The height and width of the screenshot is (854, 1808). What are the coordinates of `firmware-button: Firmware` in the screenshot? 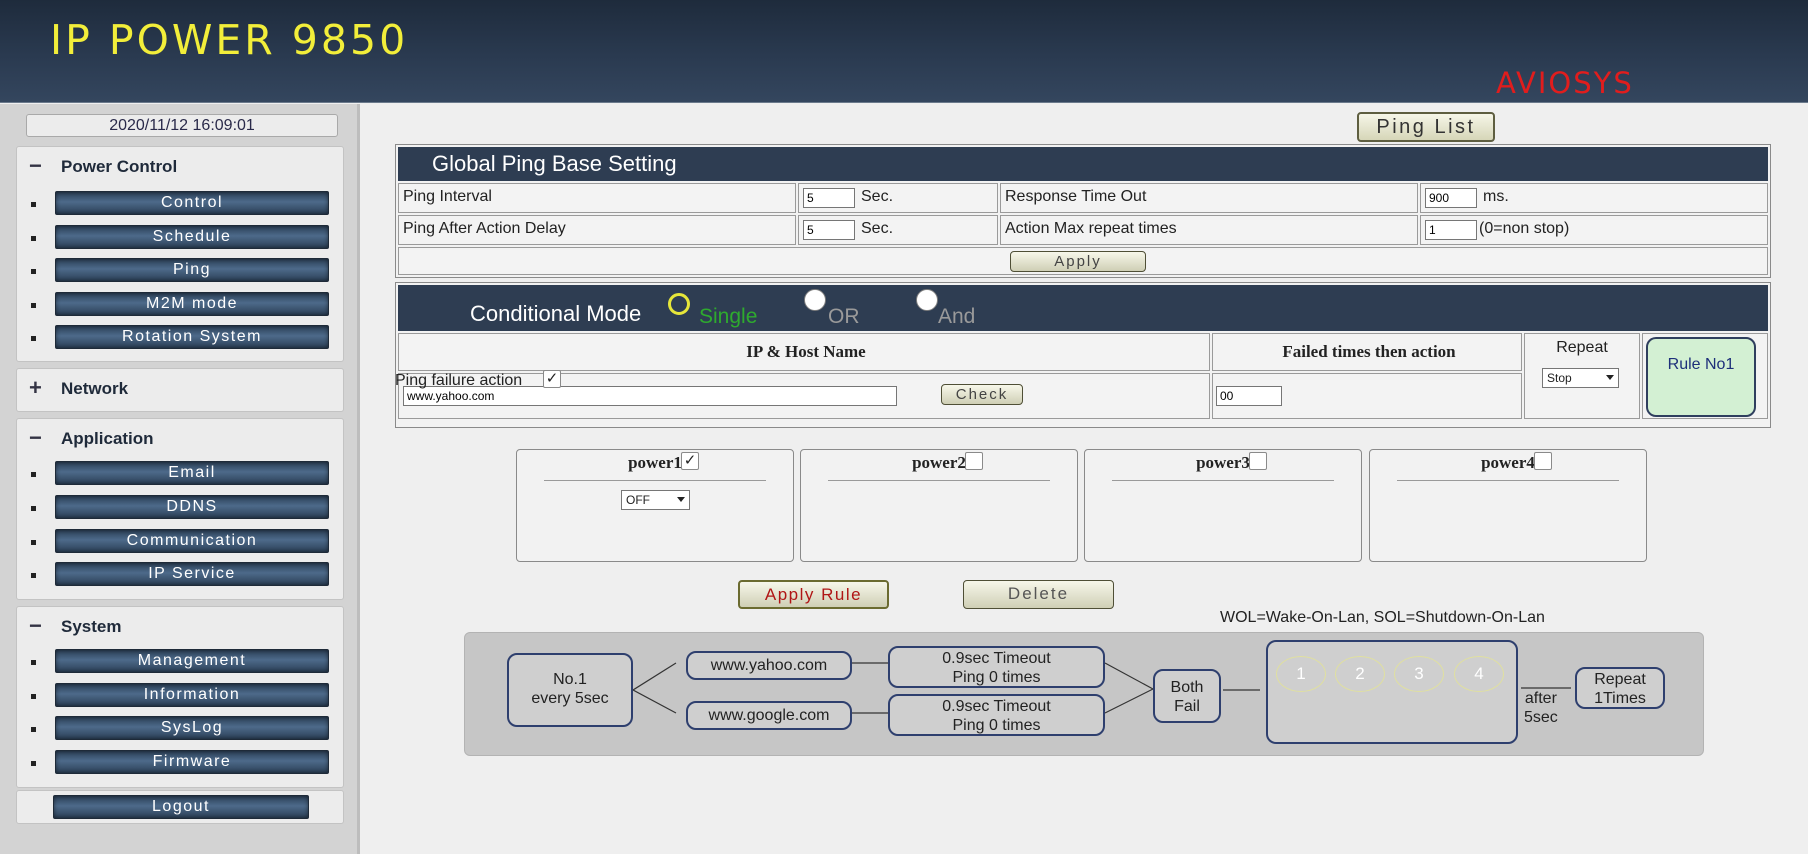 It's located at (192, 762).